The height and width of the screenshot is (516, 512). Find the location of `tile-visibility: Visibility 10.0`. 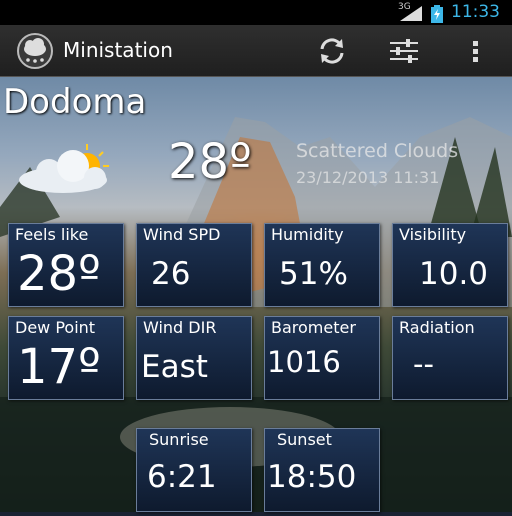

tile-visibility: Visibility 10.0 is located at coordinates (450, 265).